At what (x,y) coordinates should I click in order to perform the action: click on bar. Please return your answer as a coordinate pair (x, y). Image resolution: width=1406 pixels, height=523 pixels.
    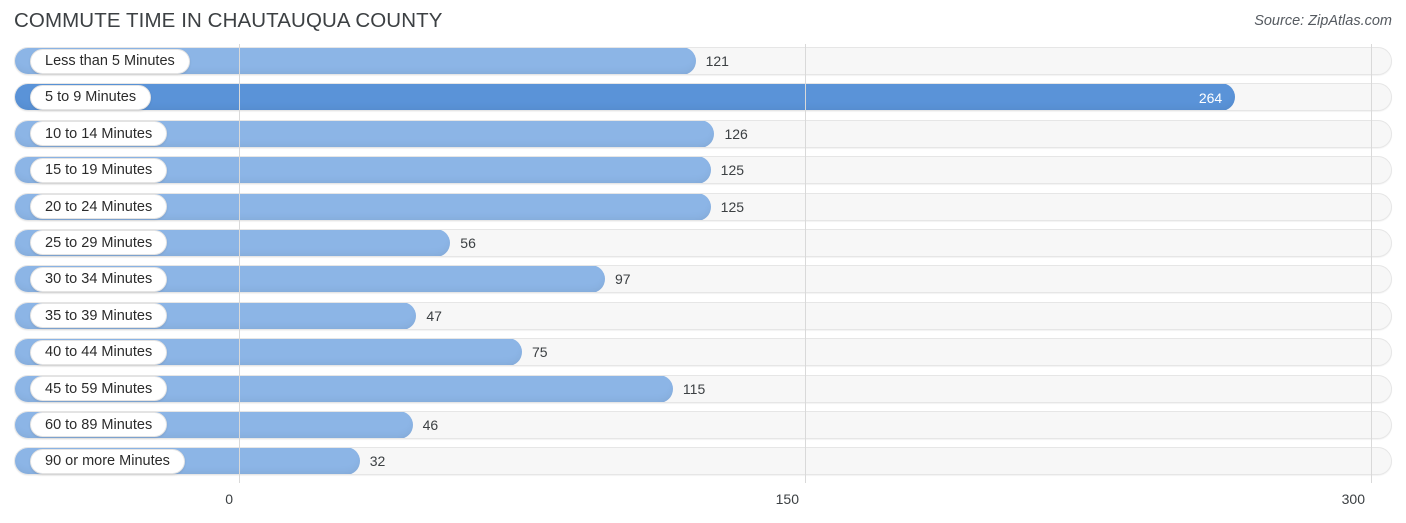
    Looking at the image, I should click on (625, 97).